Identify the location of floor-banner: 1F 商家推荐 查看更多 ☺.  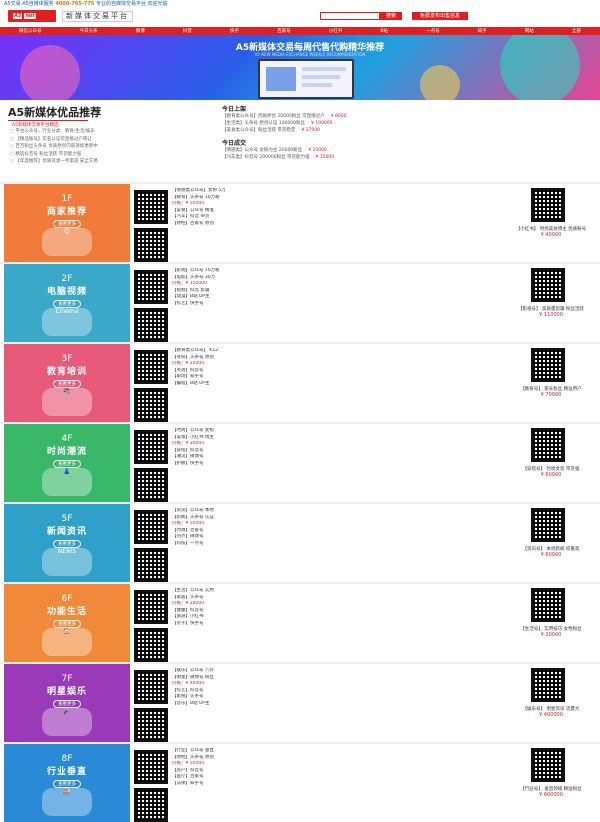
(67, 223).